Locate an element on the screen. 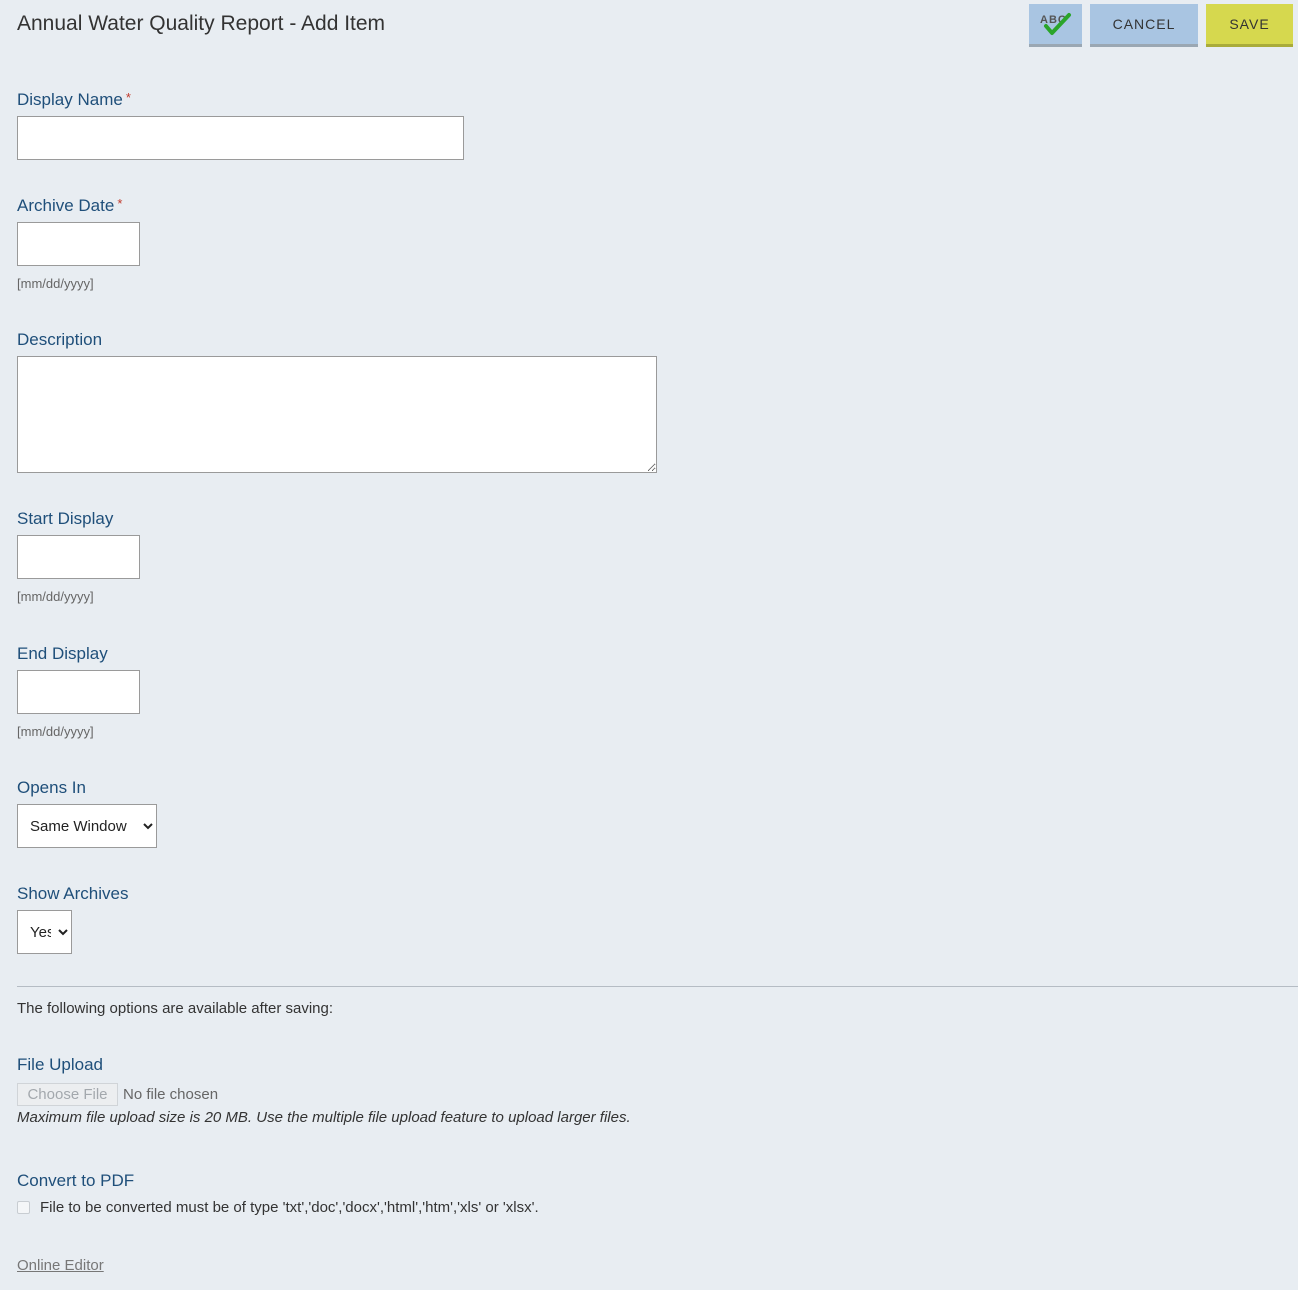  spellcheck-button: ABC is located at coordinates (1055, 25).